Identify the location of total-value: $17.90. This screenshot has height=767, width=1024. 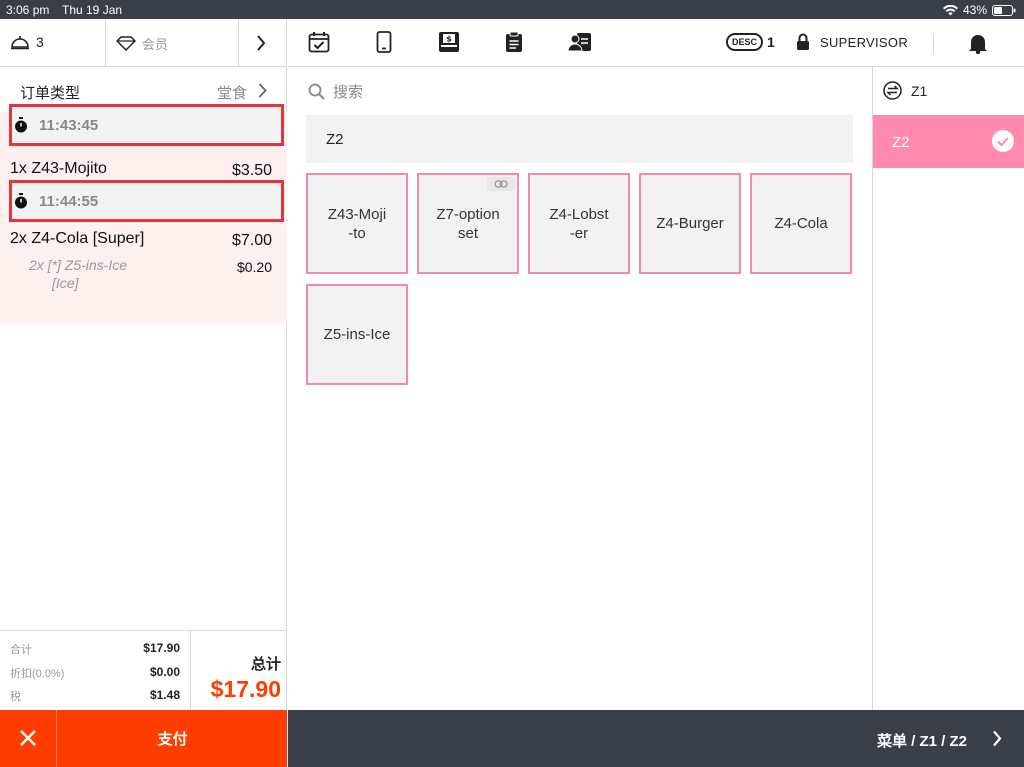
(245, 689).